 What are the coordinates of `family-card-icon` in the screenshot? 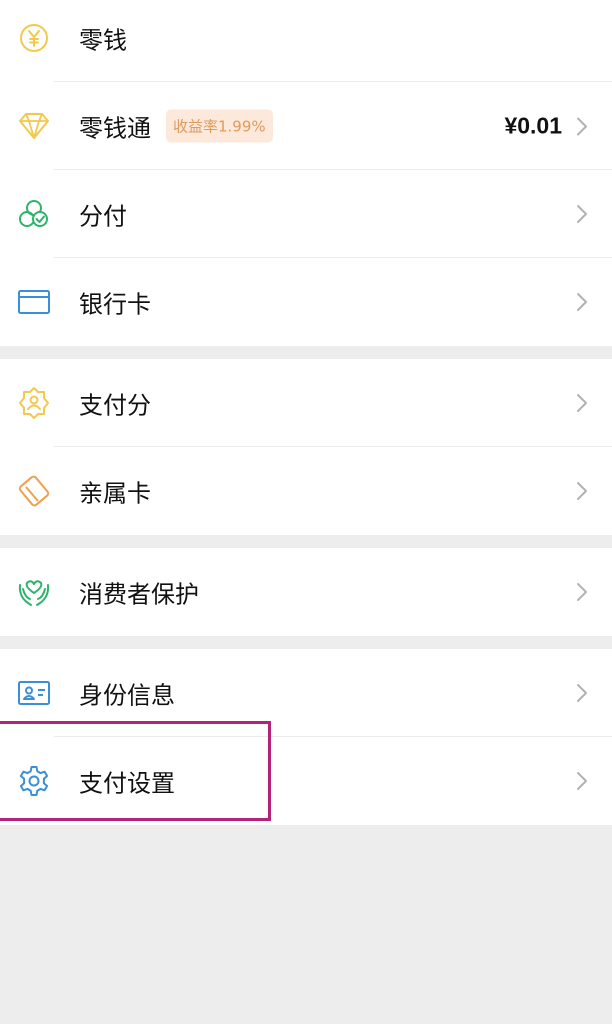 It's located at (34, 491).